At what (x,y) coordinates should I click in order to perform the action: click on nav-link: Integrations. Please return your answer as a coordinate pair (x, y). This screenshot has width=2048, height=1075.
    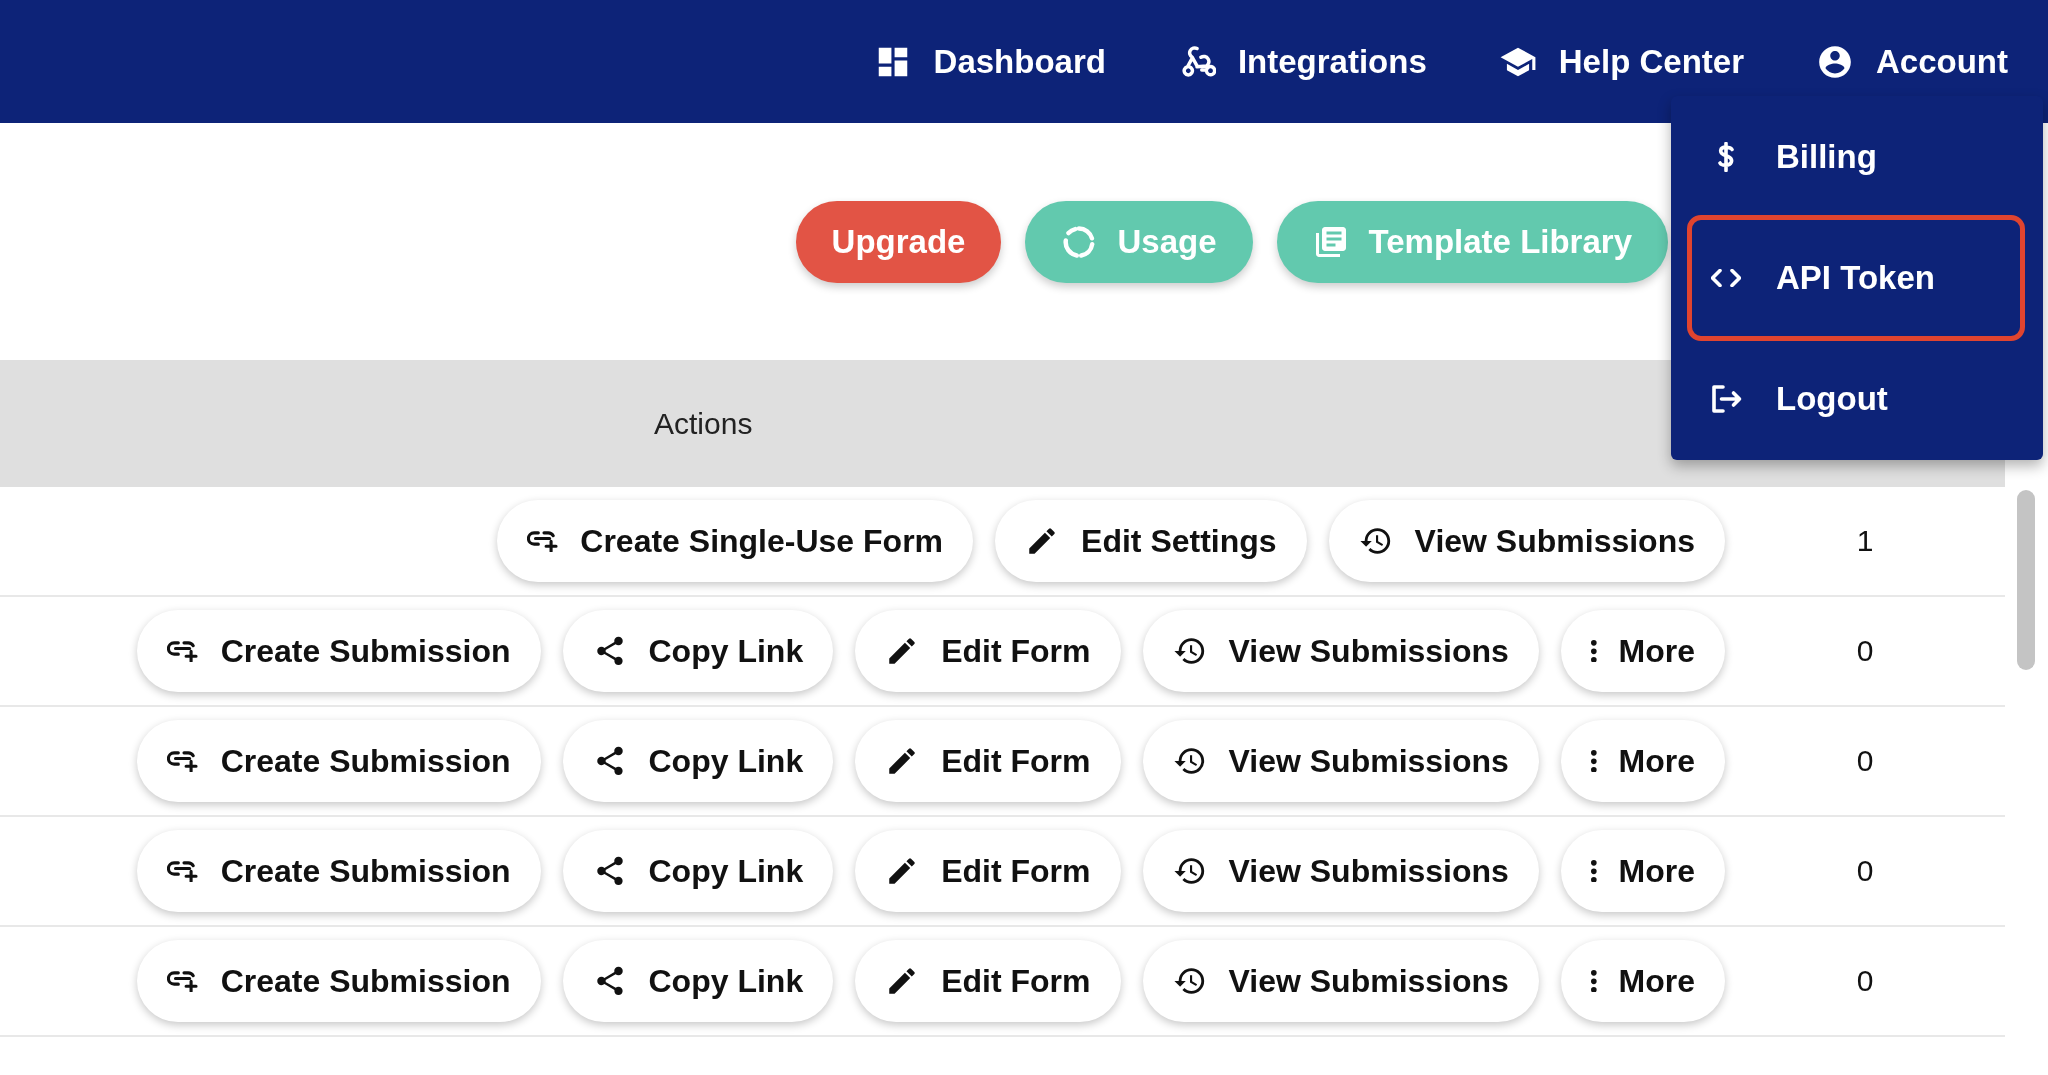
    Looking at the image, I should click on (1302, 61).